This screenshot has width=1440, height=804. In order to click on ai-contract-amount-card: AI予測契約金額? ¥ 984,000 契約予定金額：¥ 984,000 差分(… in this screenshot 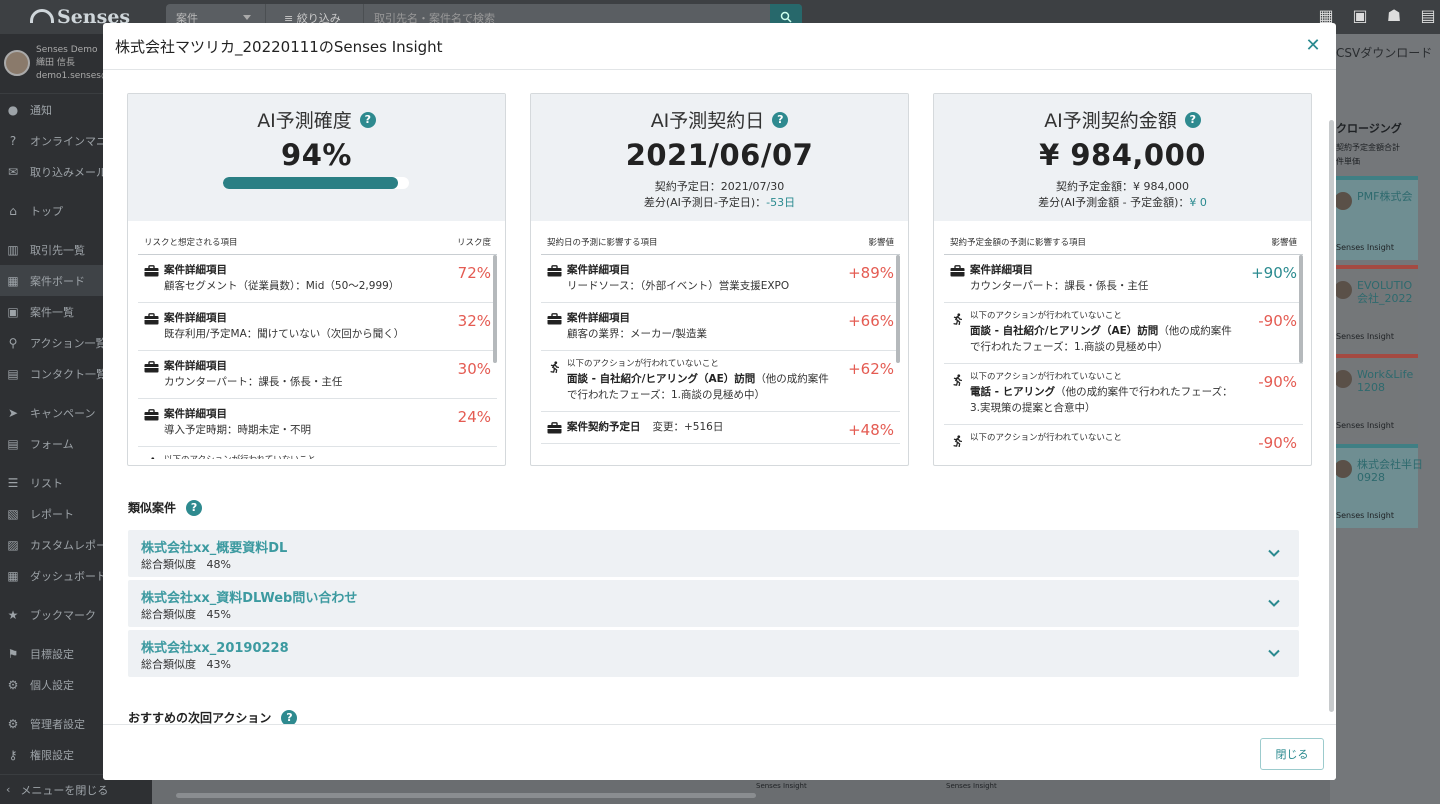, I will do `click(1122, 279)`.